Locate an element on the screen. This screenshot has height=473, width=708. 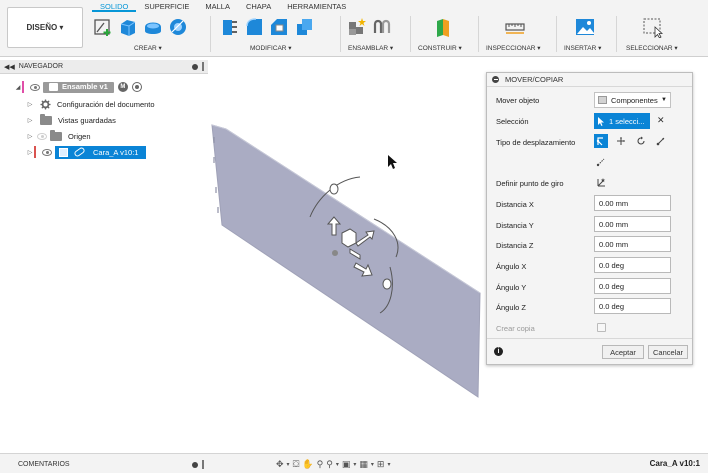
create-copy-checkbox is located at coordinates (601, 327).